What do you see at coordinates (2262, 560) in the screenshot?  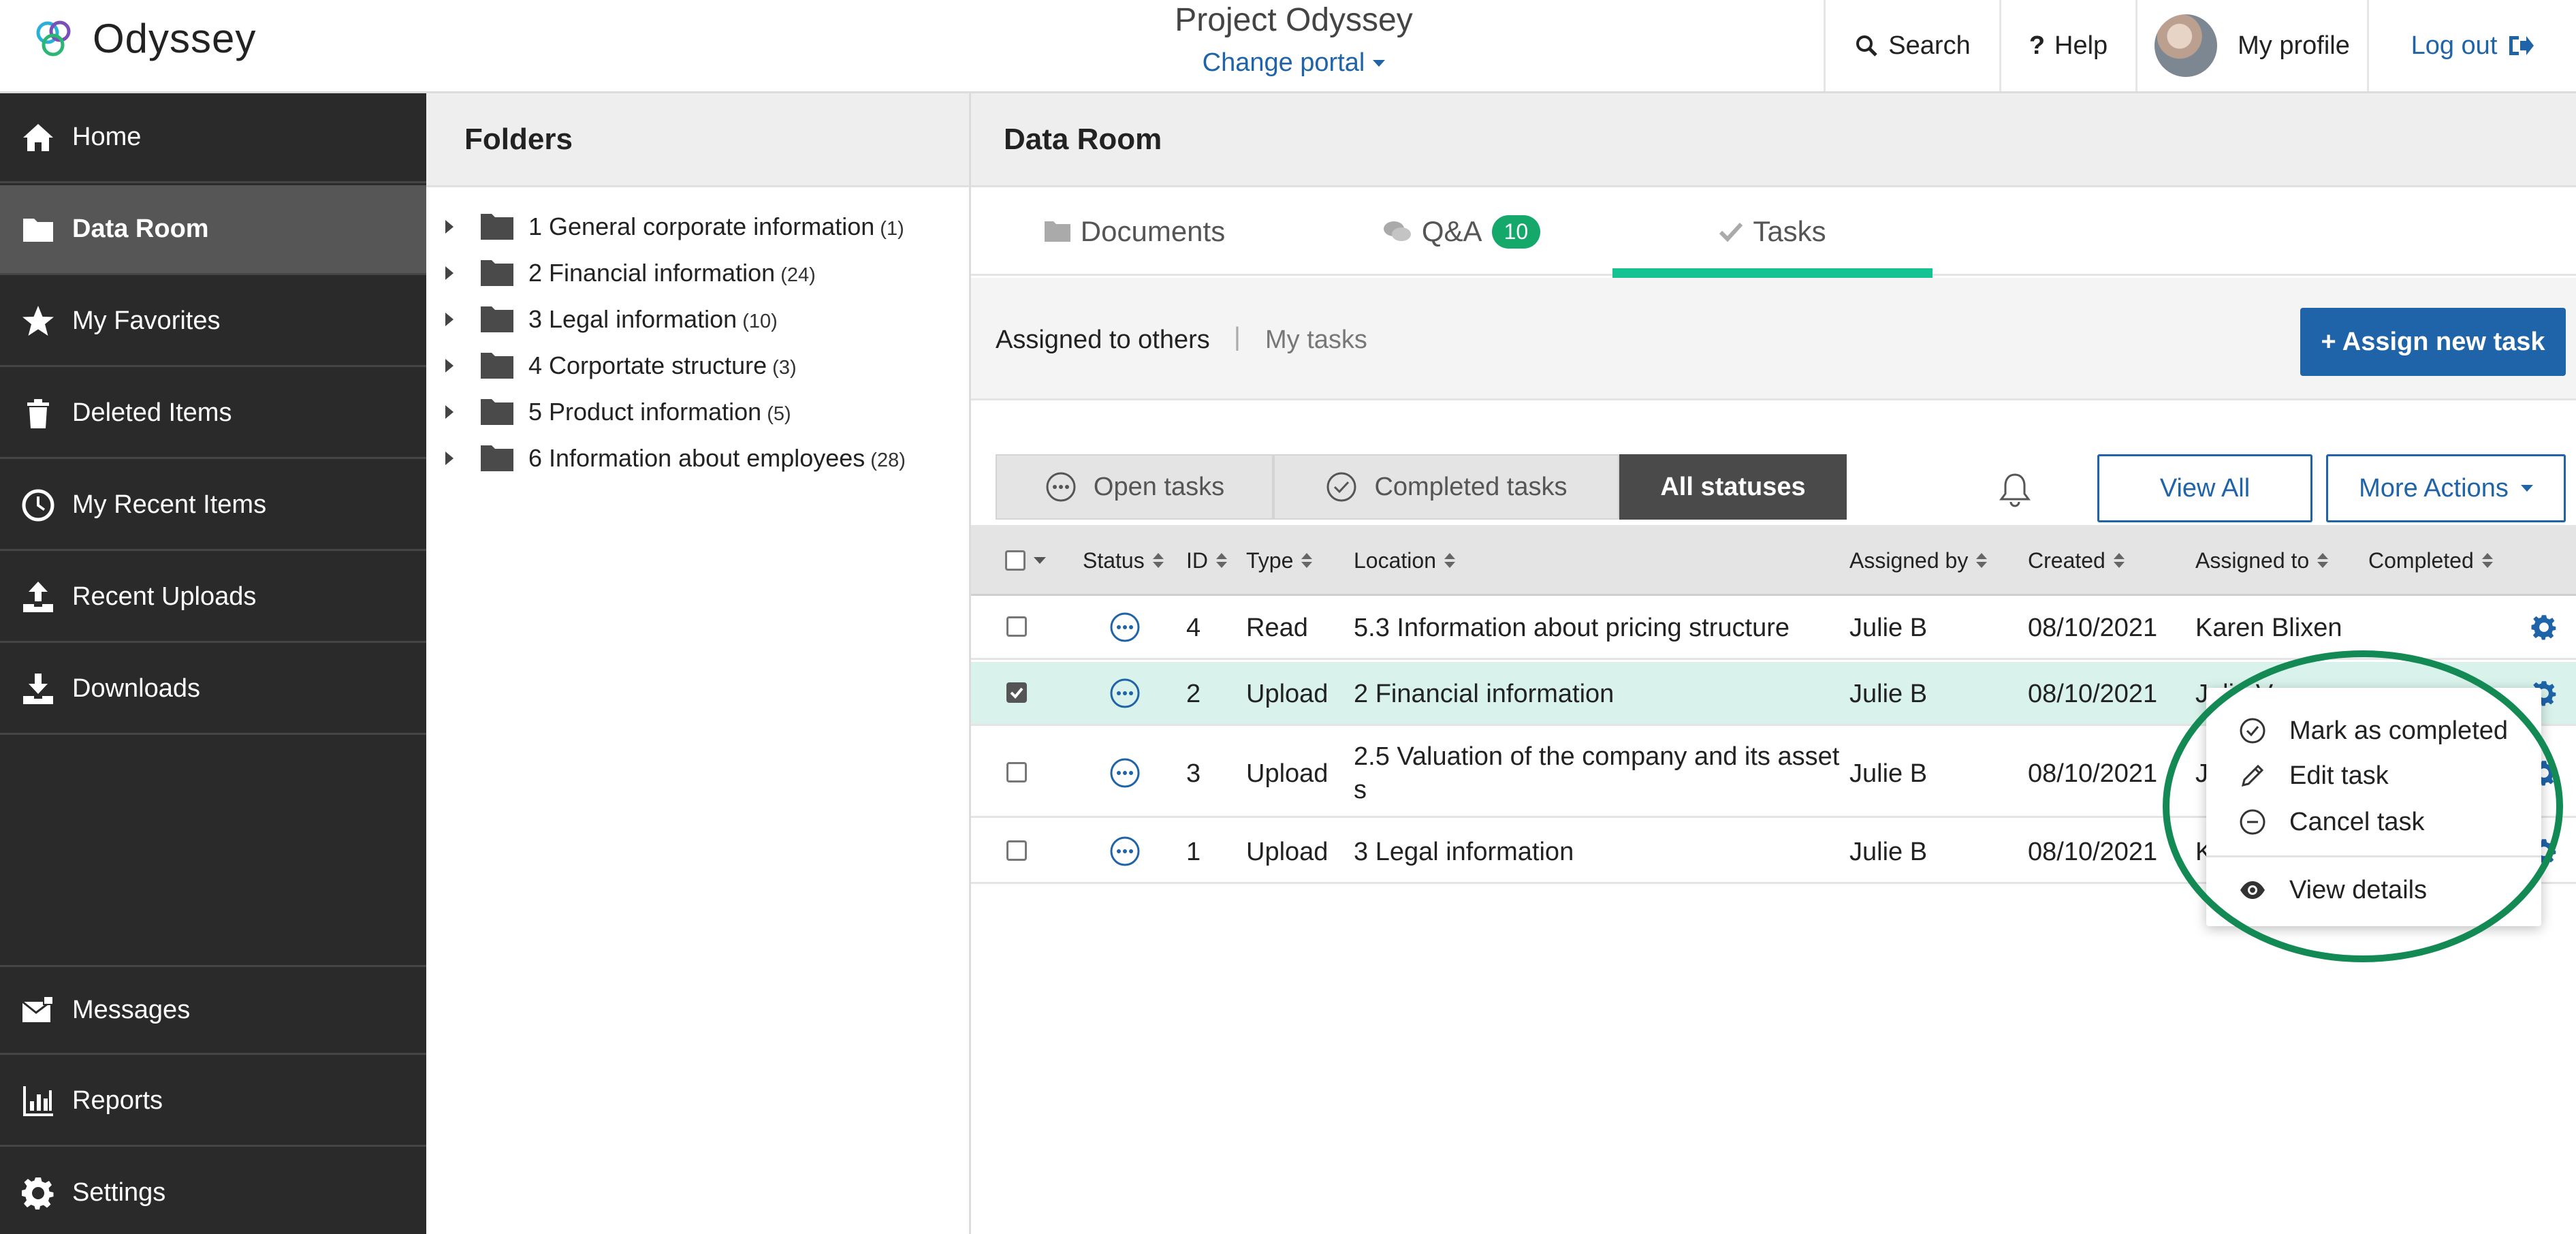 I see `column-header-assigned-to: Assigned to` at bounding box center [2262, 560].